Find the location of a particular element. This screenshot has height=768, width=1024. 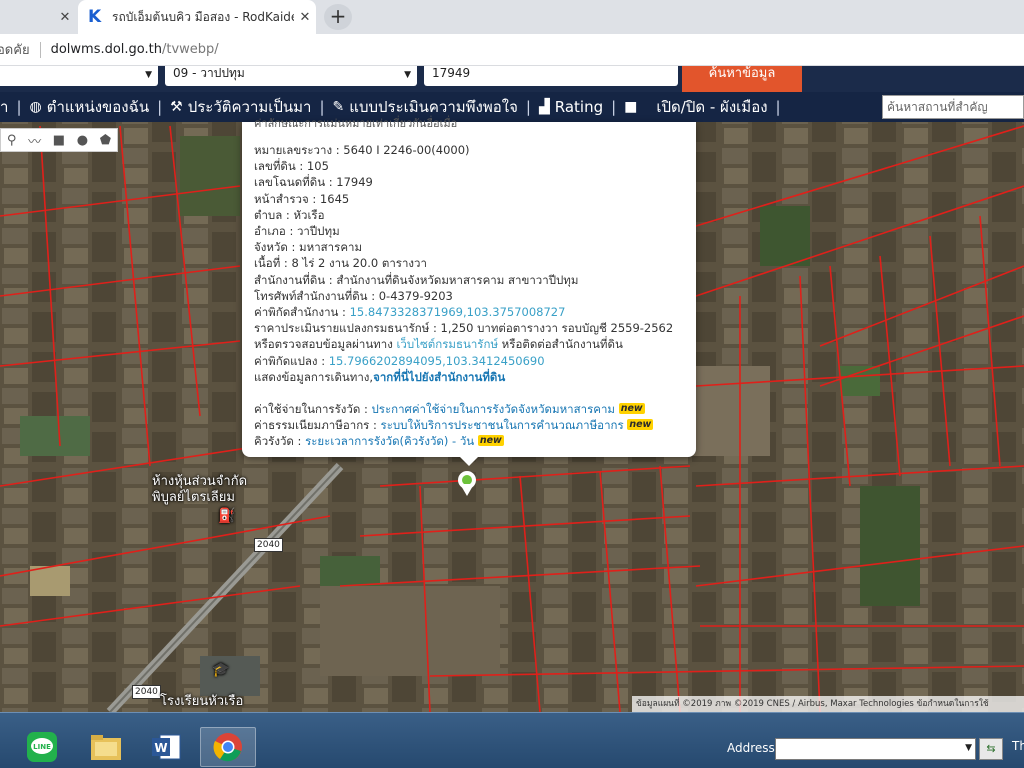

survey-page: หน้าสำรวจ : 1645 is located at coordinates (302, 198).